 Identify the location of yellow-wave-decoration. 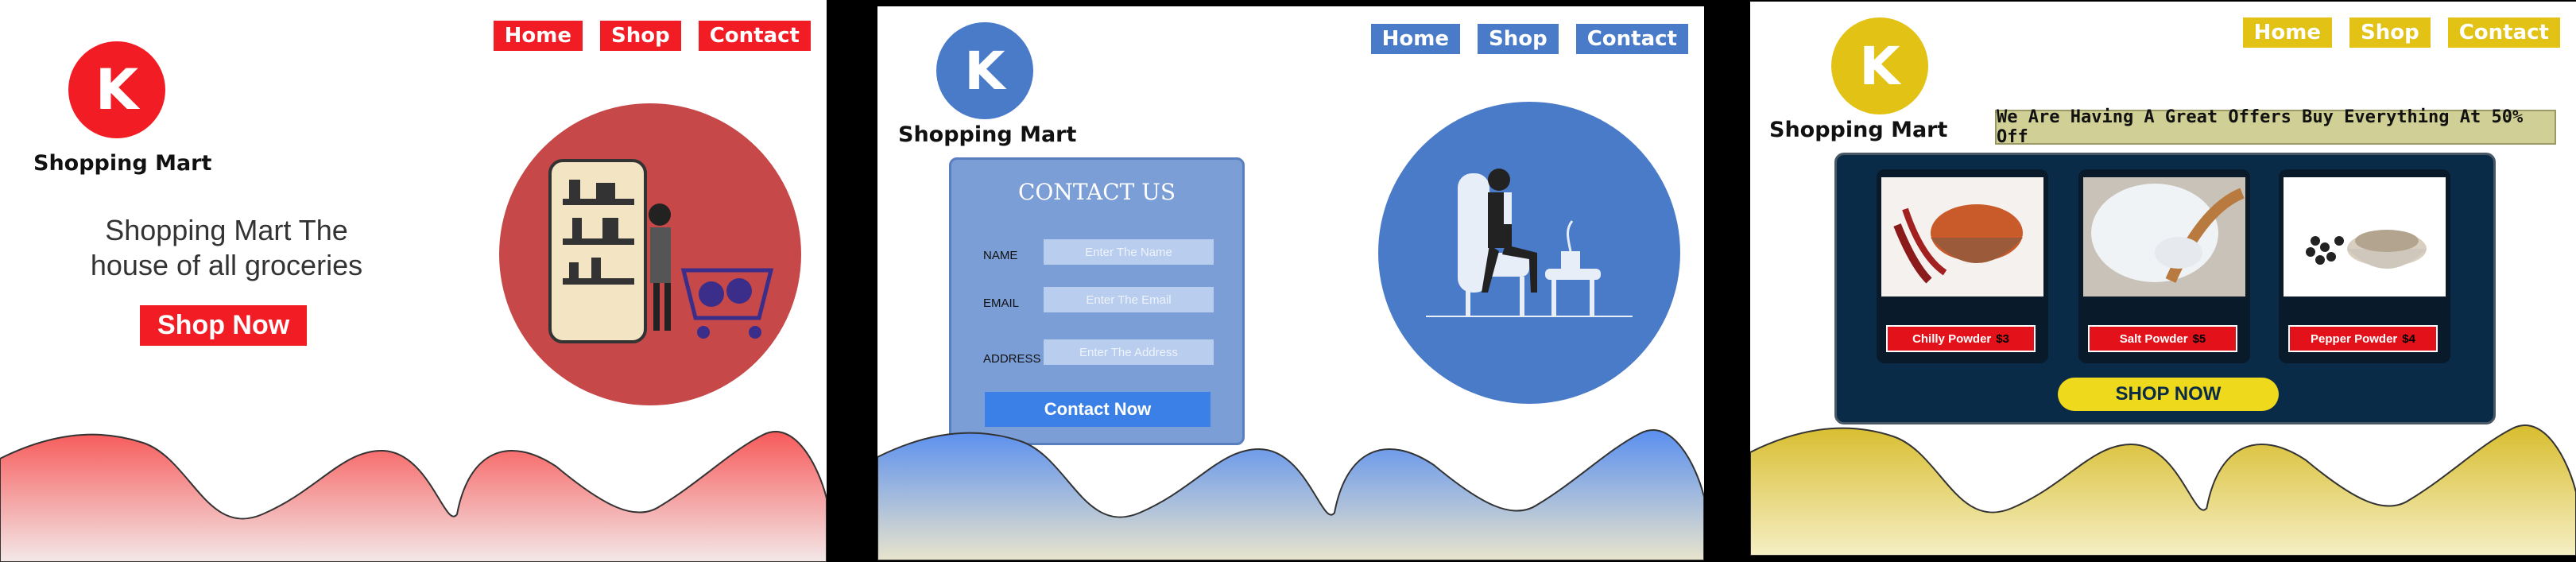
(2163, 490).